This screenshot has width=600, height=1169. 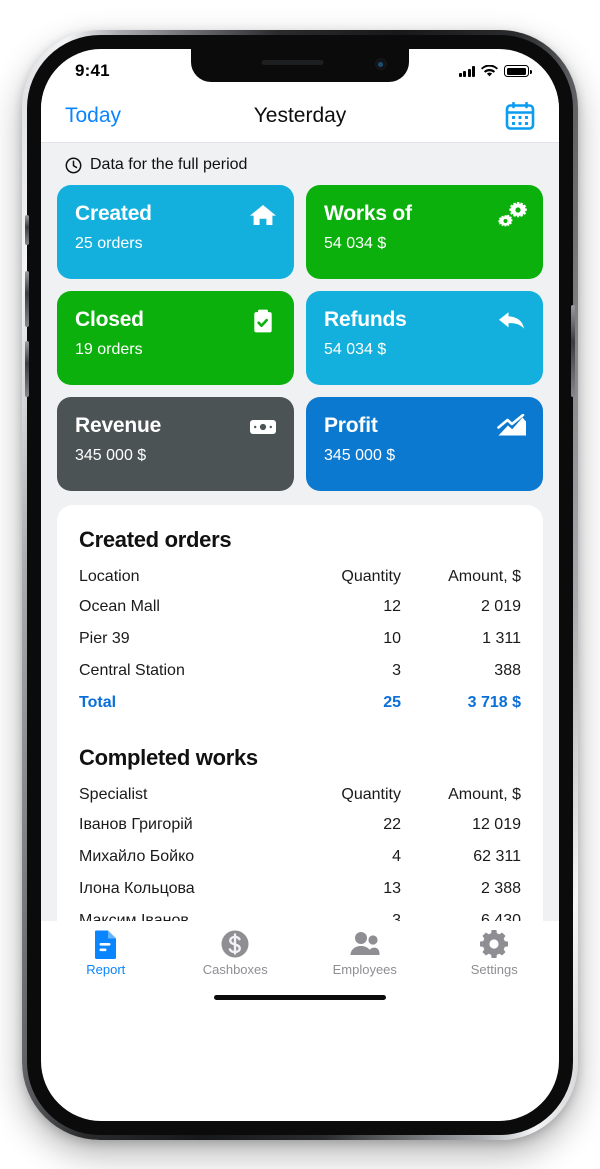 I want to click on column-header-location: Location, so click(x=109, y=576).